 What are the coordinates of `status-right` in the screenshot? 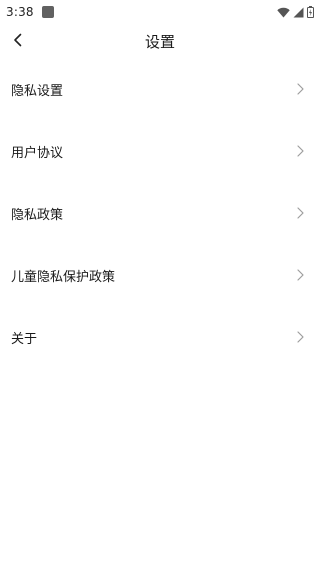 It's located at (295, 12).